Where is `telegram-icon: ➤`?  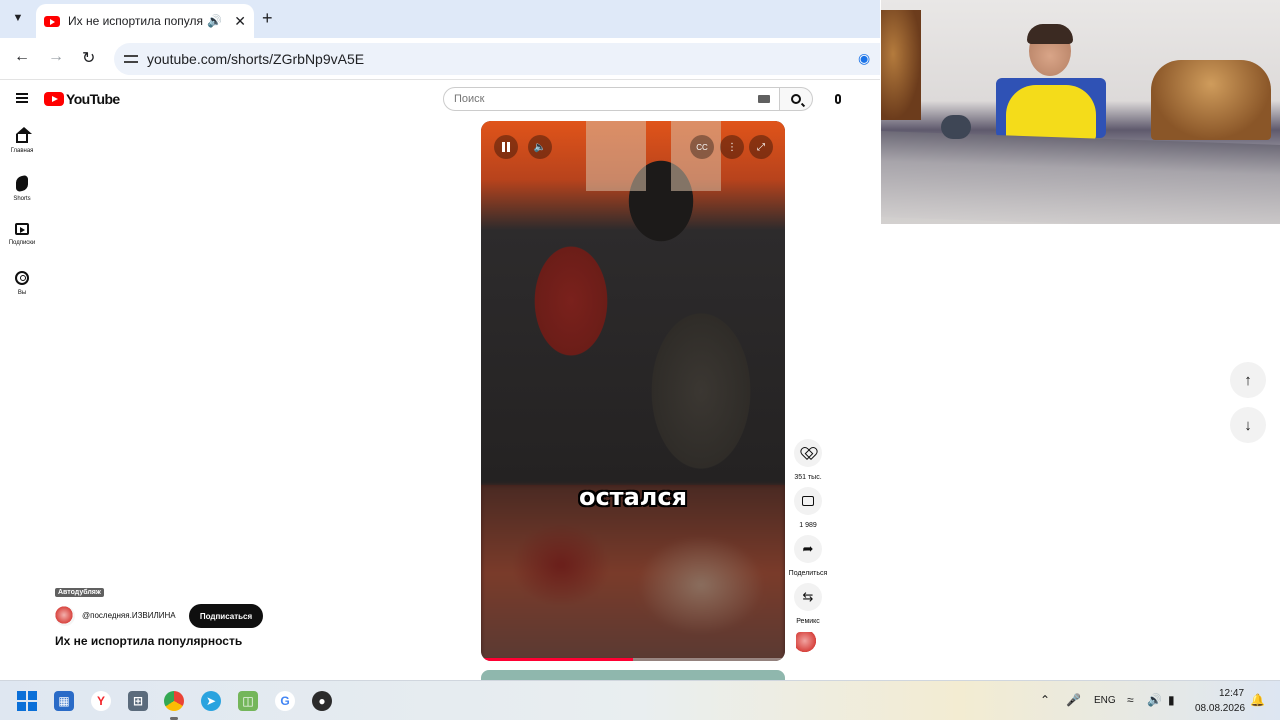 telegram-icon: ➤ is located at coordinates (211, 701).